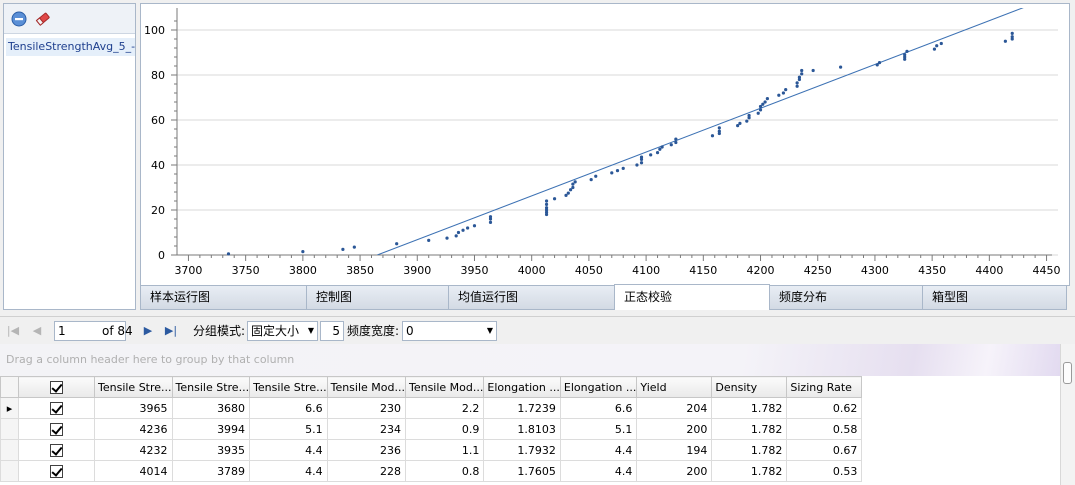 Image resolution: width=1075 pixels, height=485 pixels. What do you see at coordinates (171, 331) in the screenshot?
I see `last-page-icon: ▶|` at bounding box center [171, 331].